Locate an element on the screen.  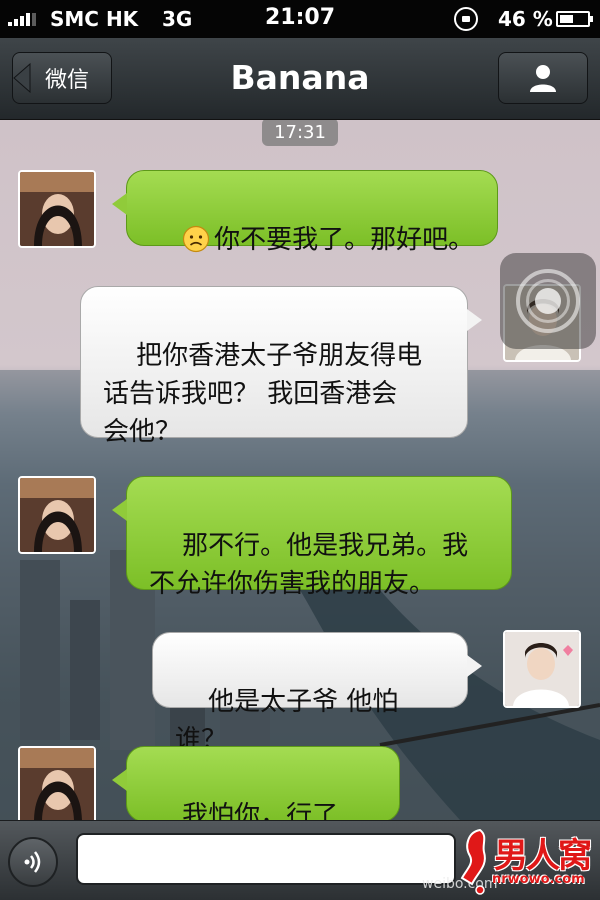
battery-icon is located at coordinates (574, 19).